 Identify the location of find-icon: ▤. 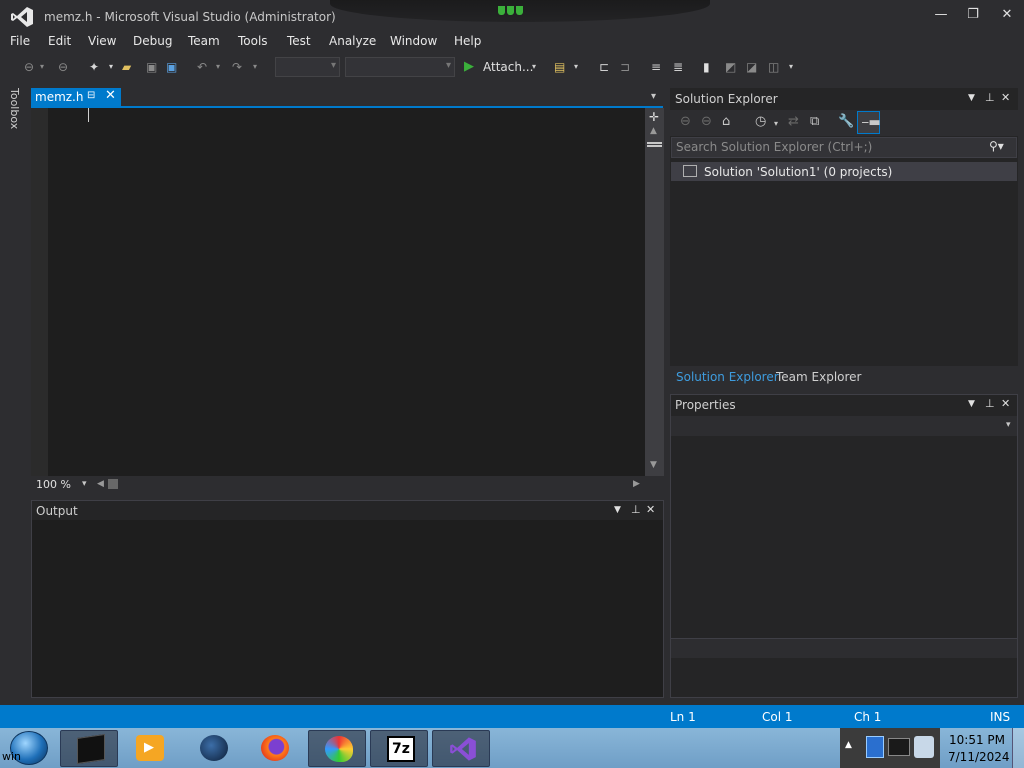
(559, 67).